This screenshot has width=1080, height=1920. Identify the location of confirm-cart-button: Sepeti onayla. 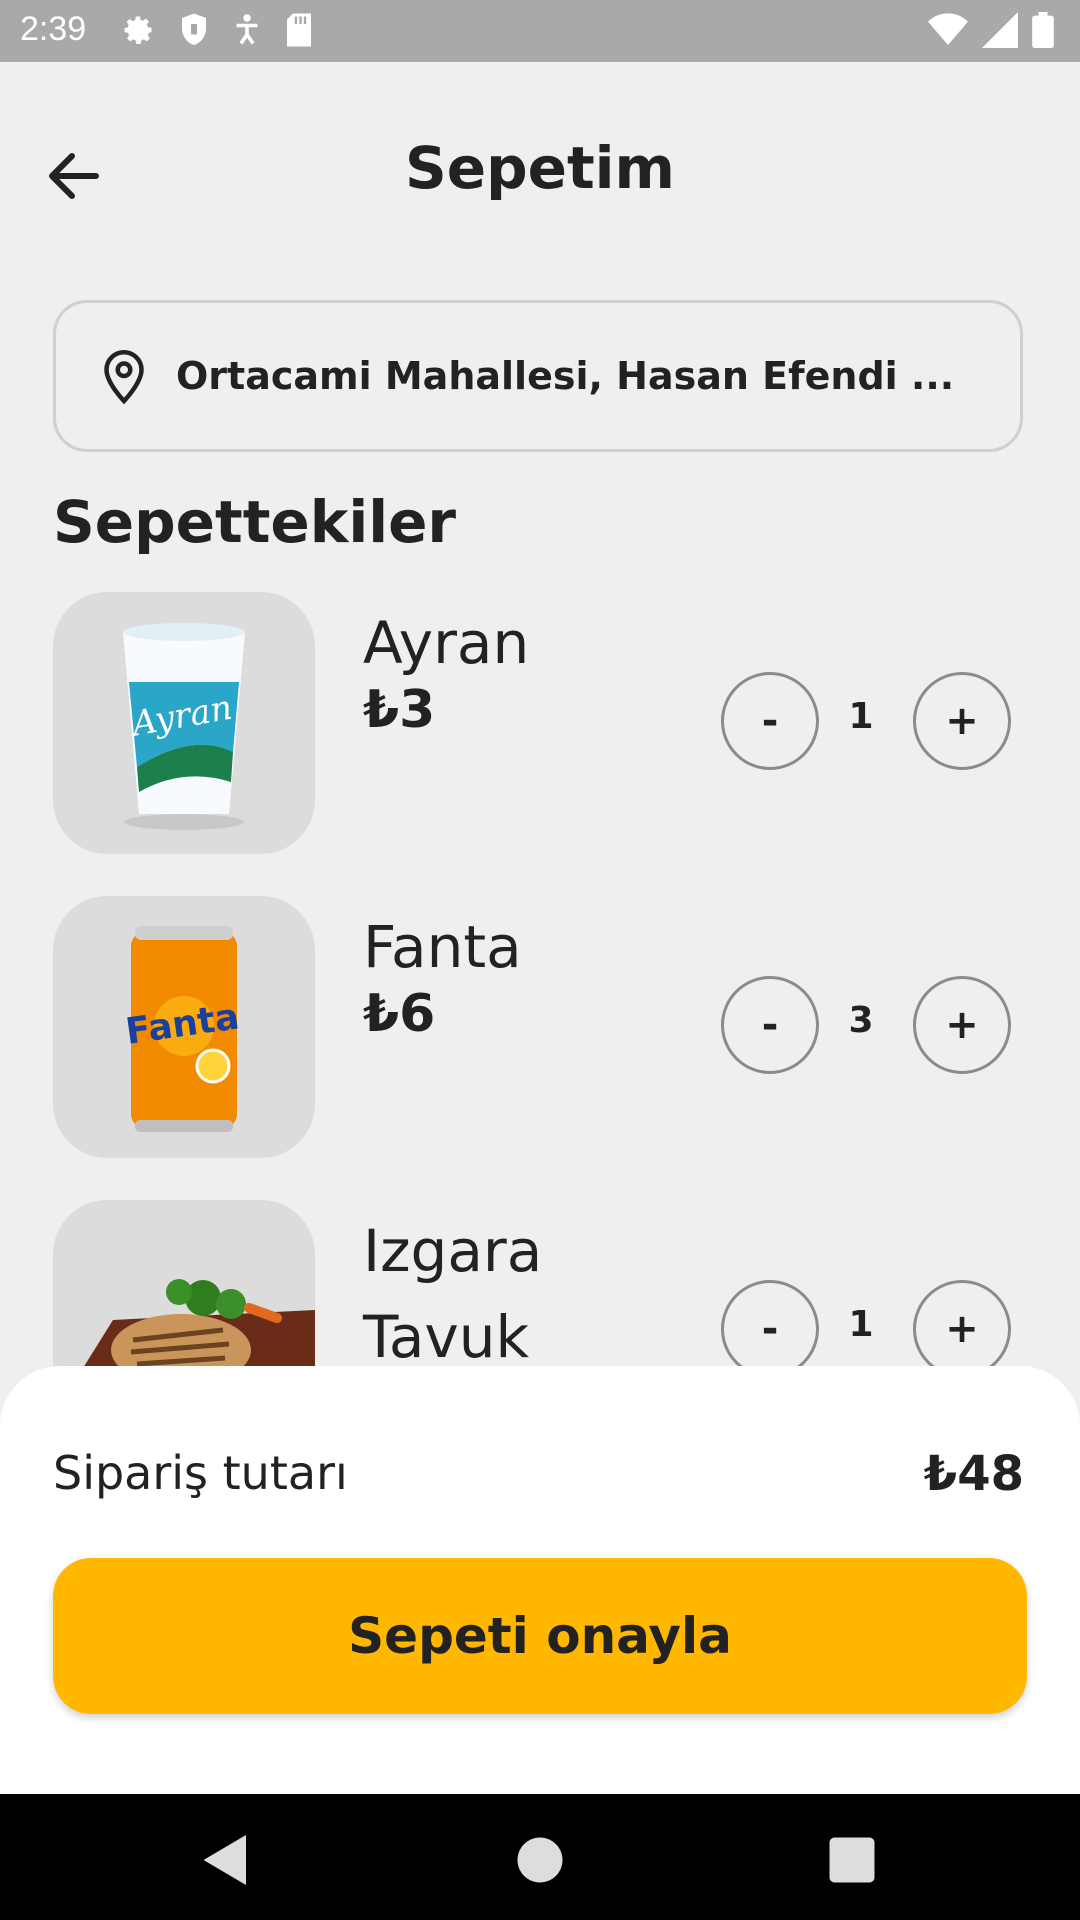
(540, 1636).